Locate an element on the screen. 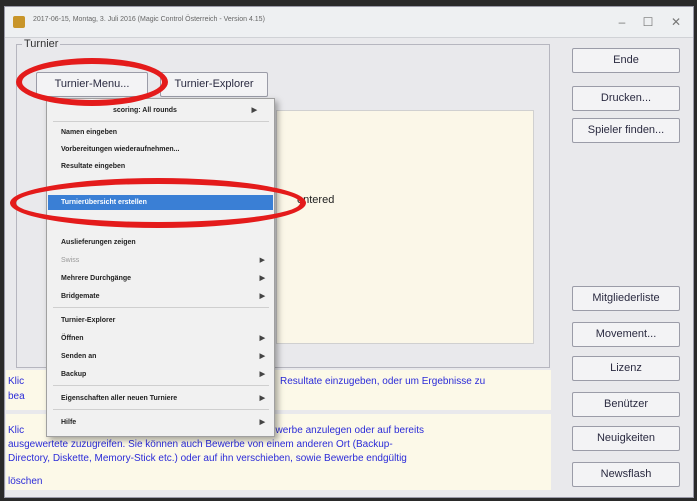  menu-item-label: Senden an is located at coordinates (79, 356).